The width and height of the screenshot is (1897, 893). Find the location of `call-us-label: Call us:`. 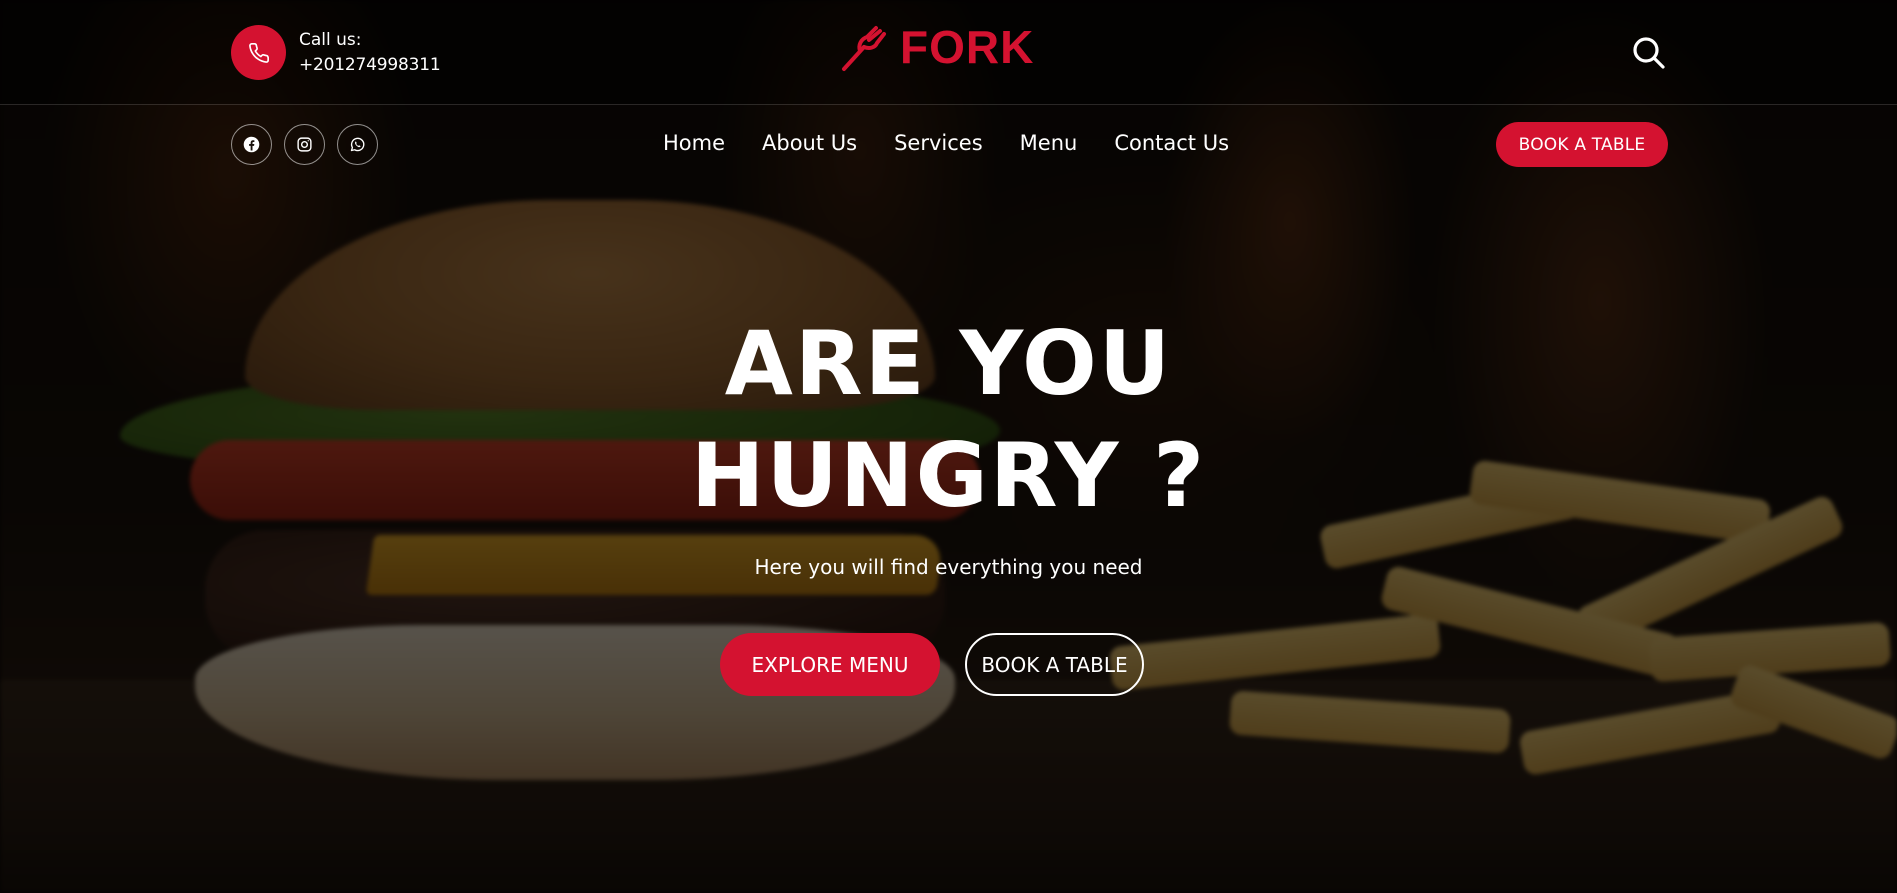

call-us-label: Call us: is located at coordinates (330, 39).